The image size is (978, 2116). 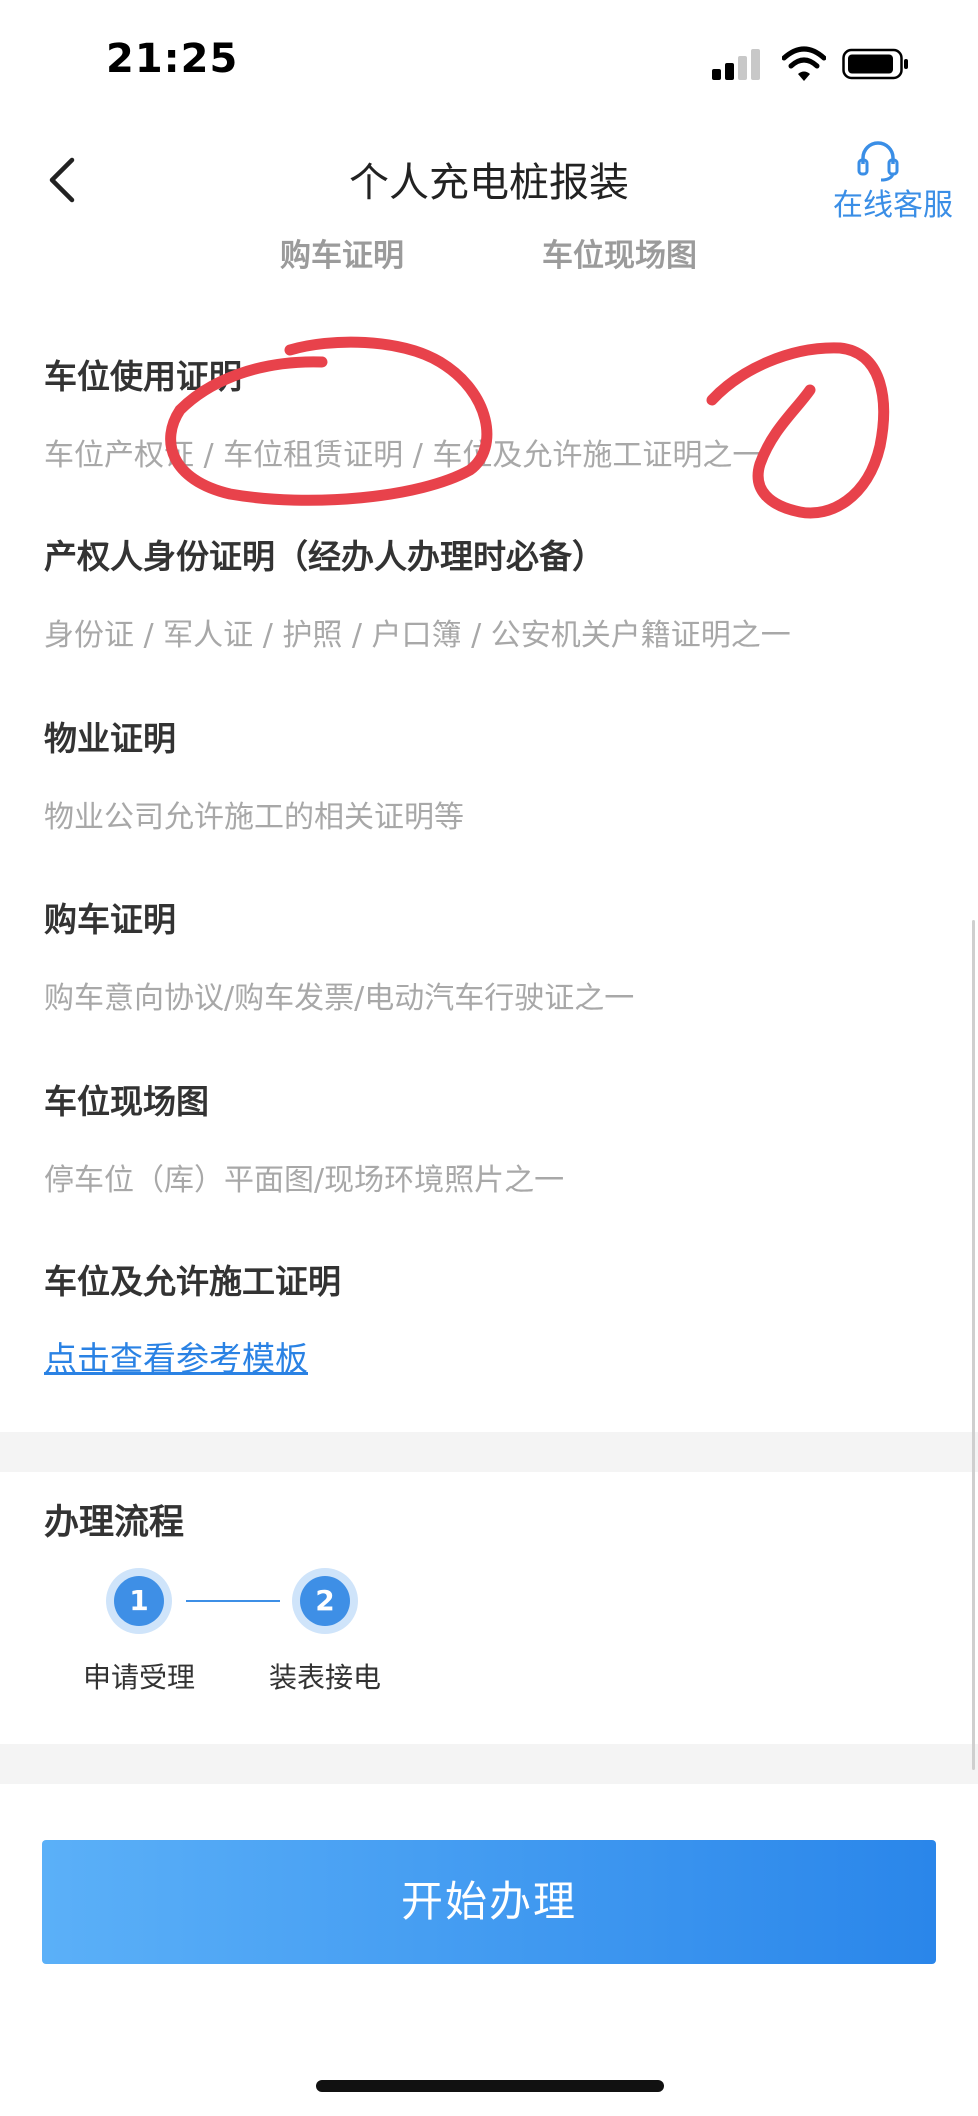 What do you see at coordinates (490, 2086) in the screenshot?
I see `home-indicator` at bounding box center [490, 2086].